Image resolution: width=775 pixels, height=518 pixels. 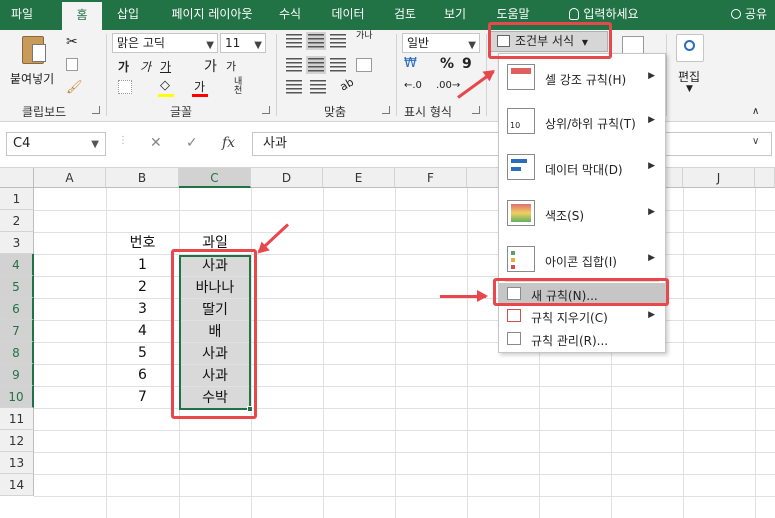 I want to click on tab-data: 데이터, so click(x=348, y=15).